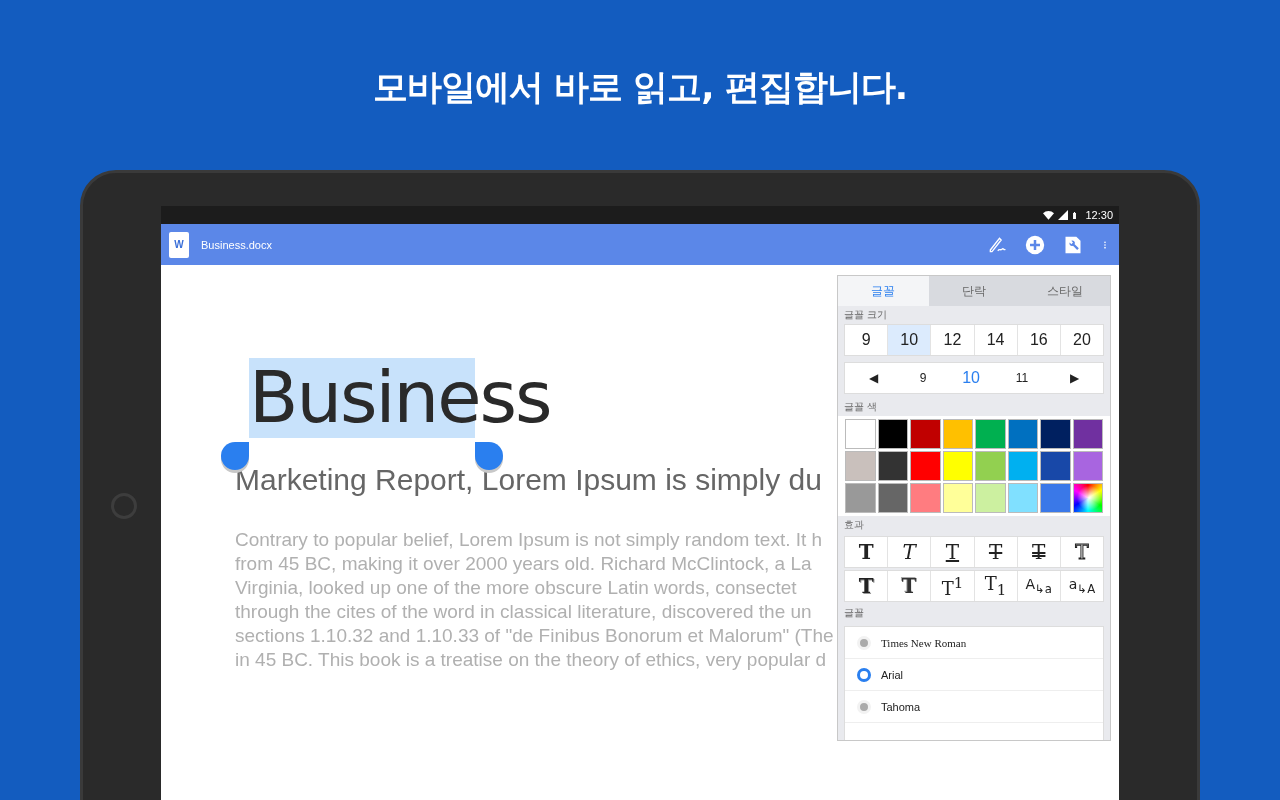 The height and width of the screenshot is (800, 1280). Describe the element at coordinates (1063, 215) in the screenshot. I see `signal-icon` at that location.